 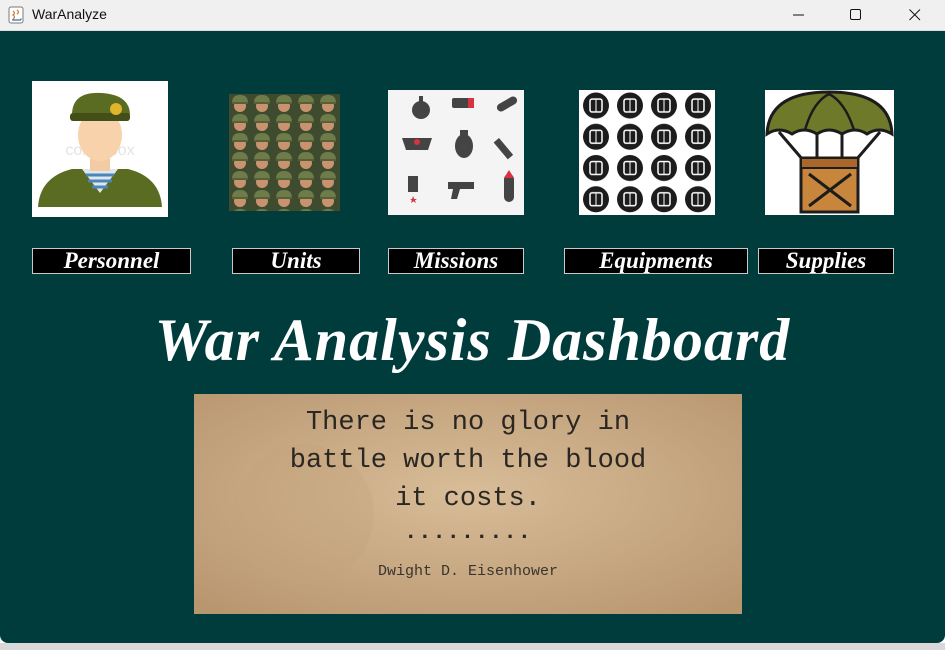 I want to click on supplies-button: Supplies, so click(x=826, y=261).